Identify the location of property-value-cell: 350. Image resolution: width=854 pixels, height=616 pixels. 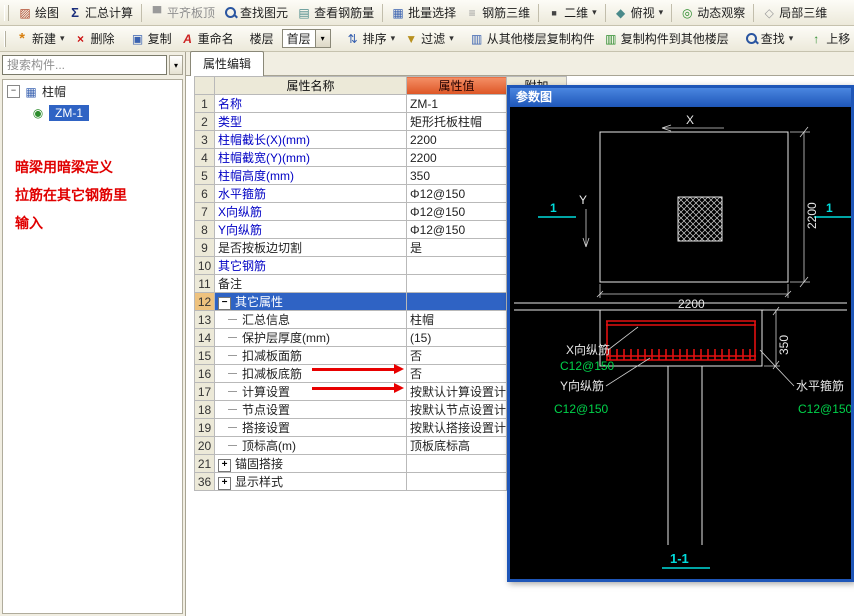
(456, 175).